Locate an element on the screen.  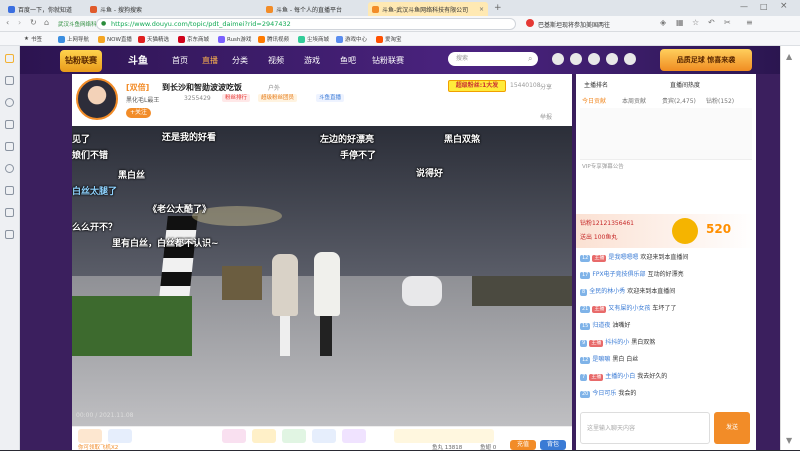
chat-username: 是我嗯嗯嗯 is located at coordinates (623, 258).